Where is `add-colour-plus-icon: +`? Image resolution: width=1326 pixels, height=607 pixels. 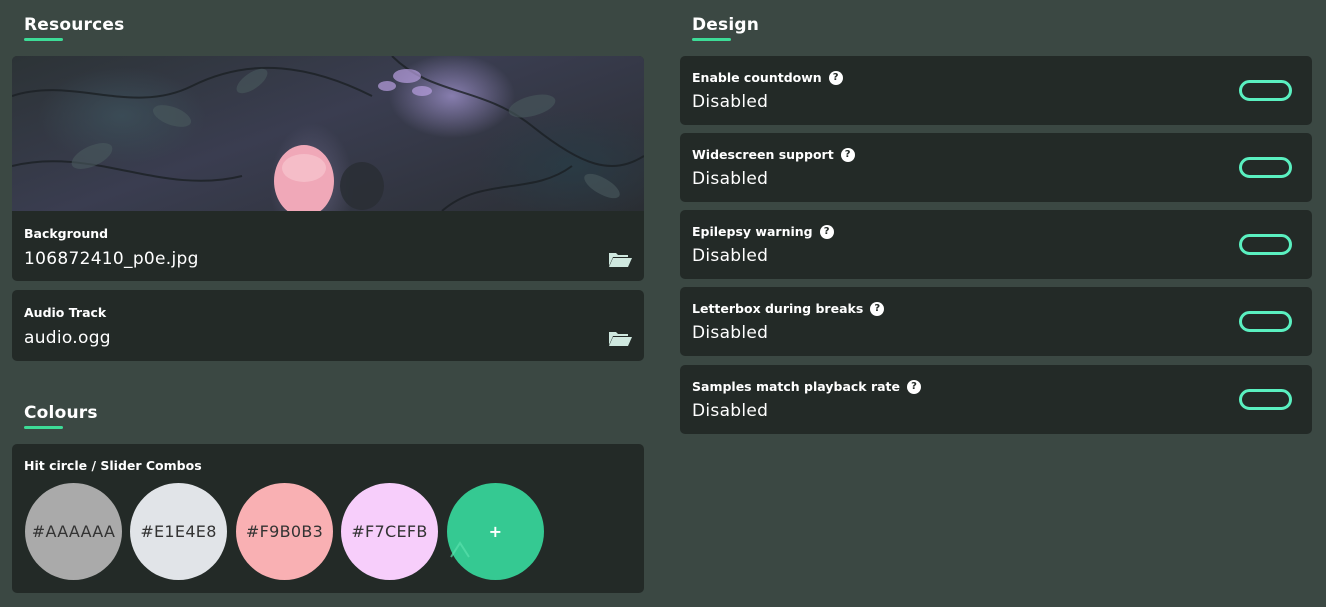 add-colour-plus-icon: + is located at coordinates (495, 531).